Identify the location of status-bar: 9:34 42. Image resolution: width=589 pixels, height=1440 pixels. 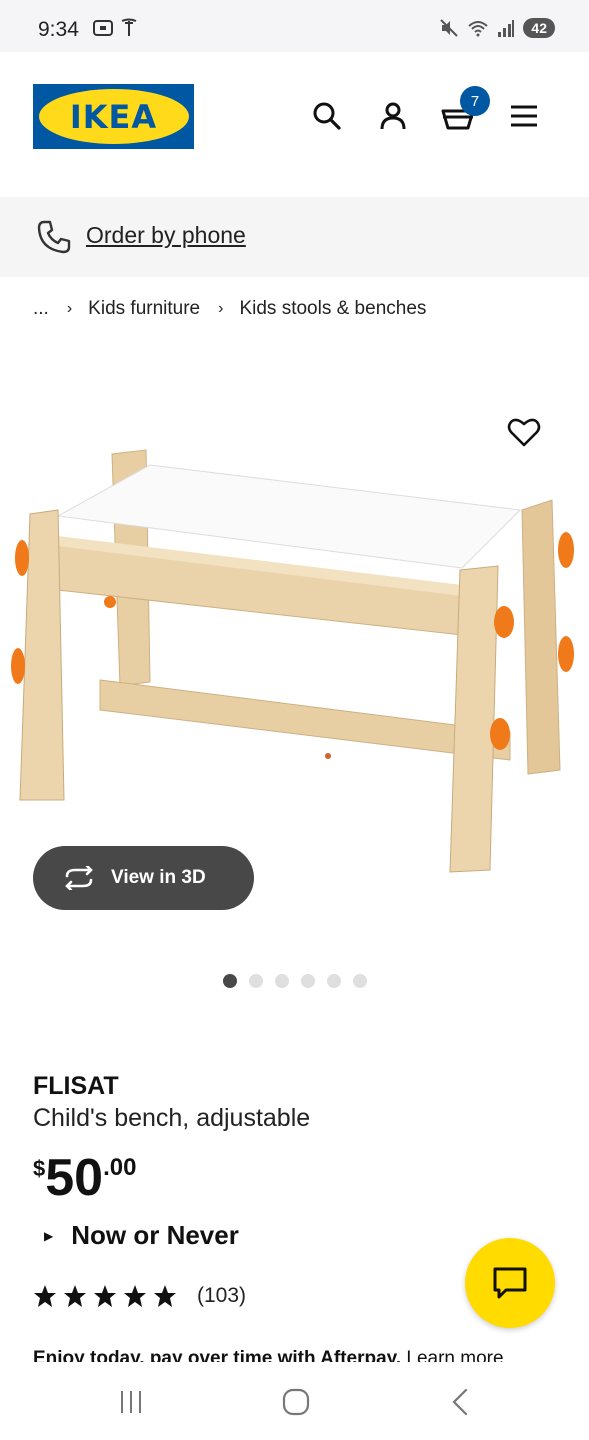
(294, 26).